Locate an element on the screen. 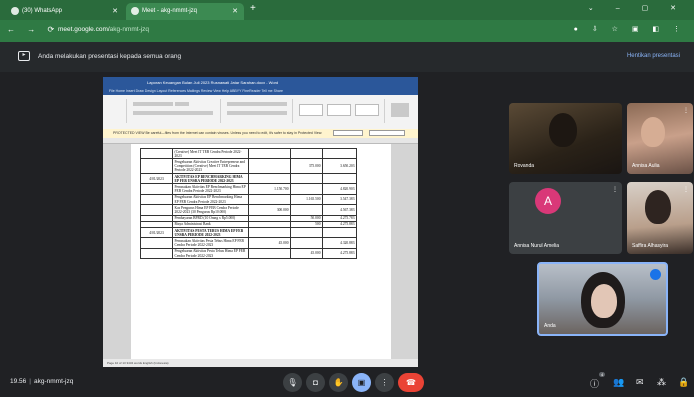  participant-tile: Rovanda is located at coordinates (565, 138).